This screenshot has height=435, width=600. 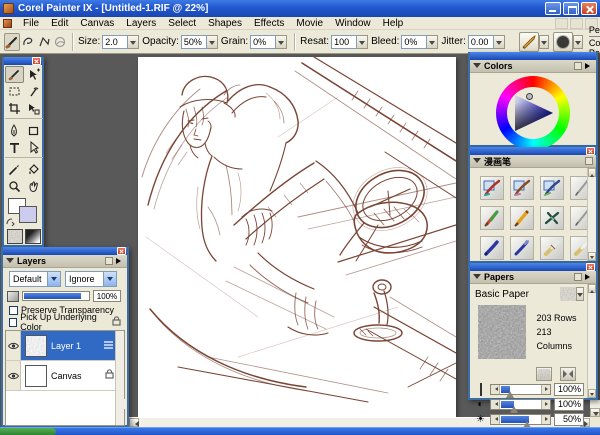 What do you see at coordinates (533, 56) in the screenshot?
I see `colors-palette-titlebar` at bounding box center [533, 56].